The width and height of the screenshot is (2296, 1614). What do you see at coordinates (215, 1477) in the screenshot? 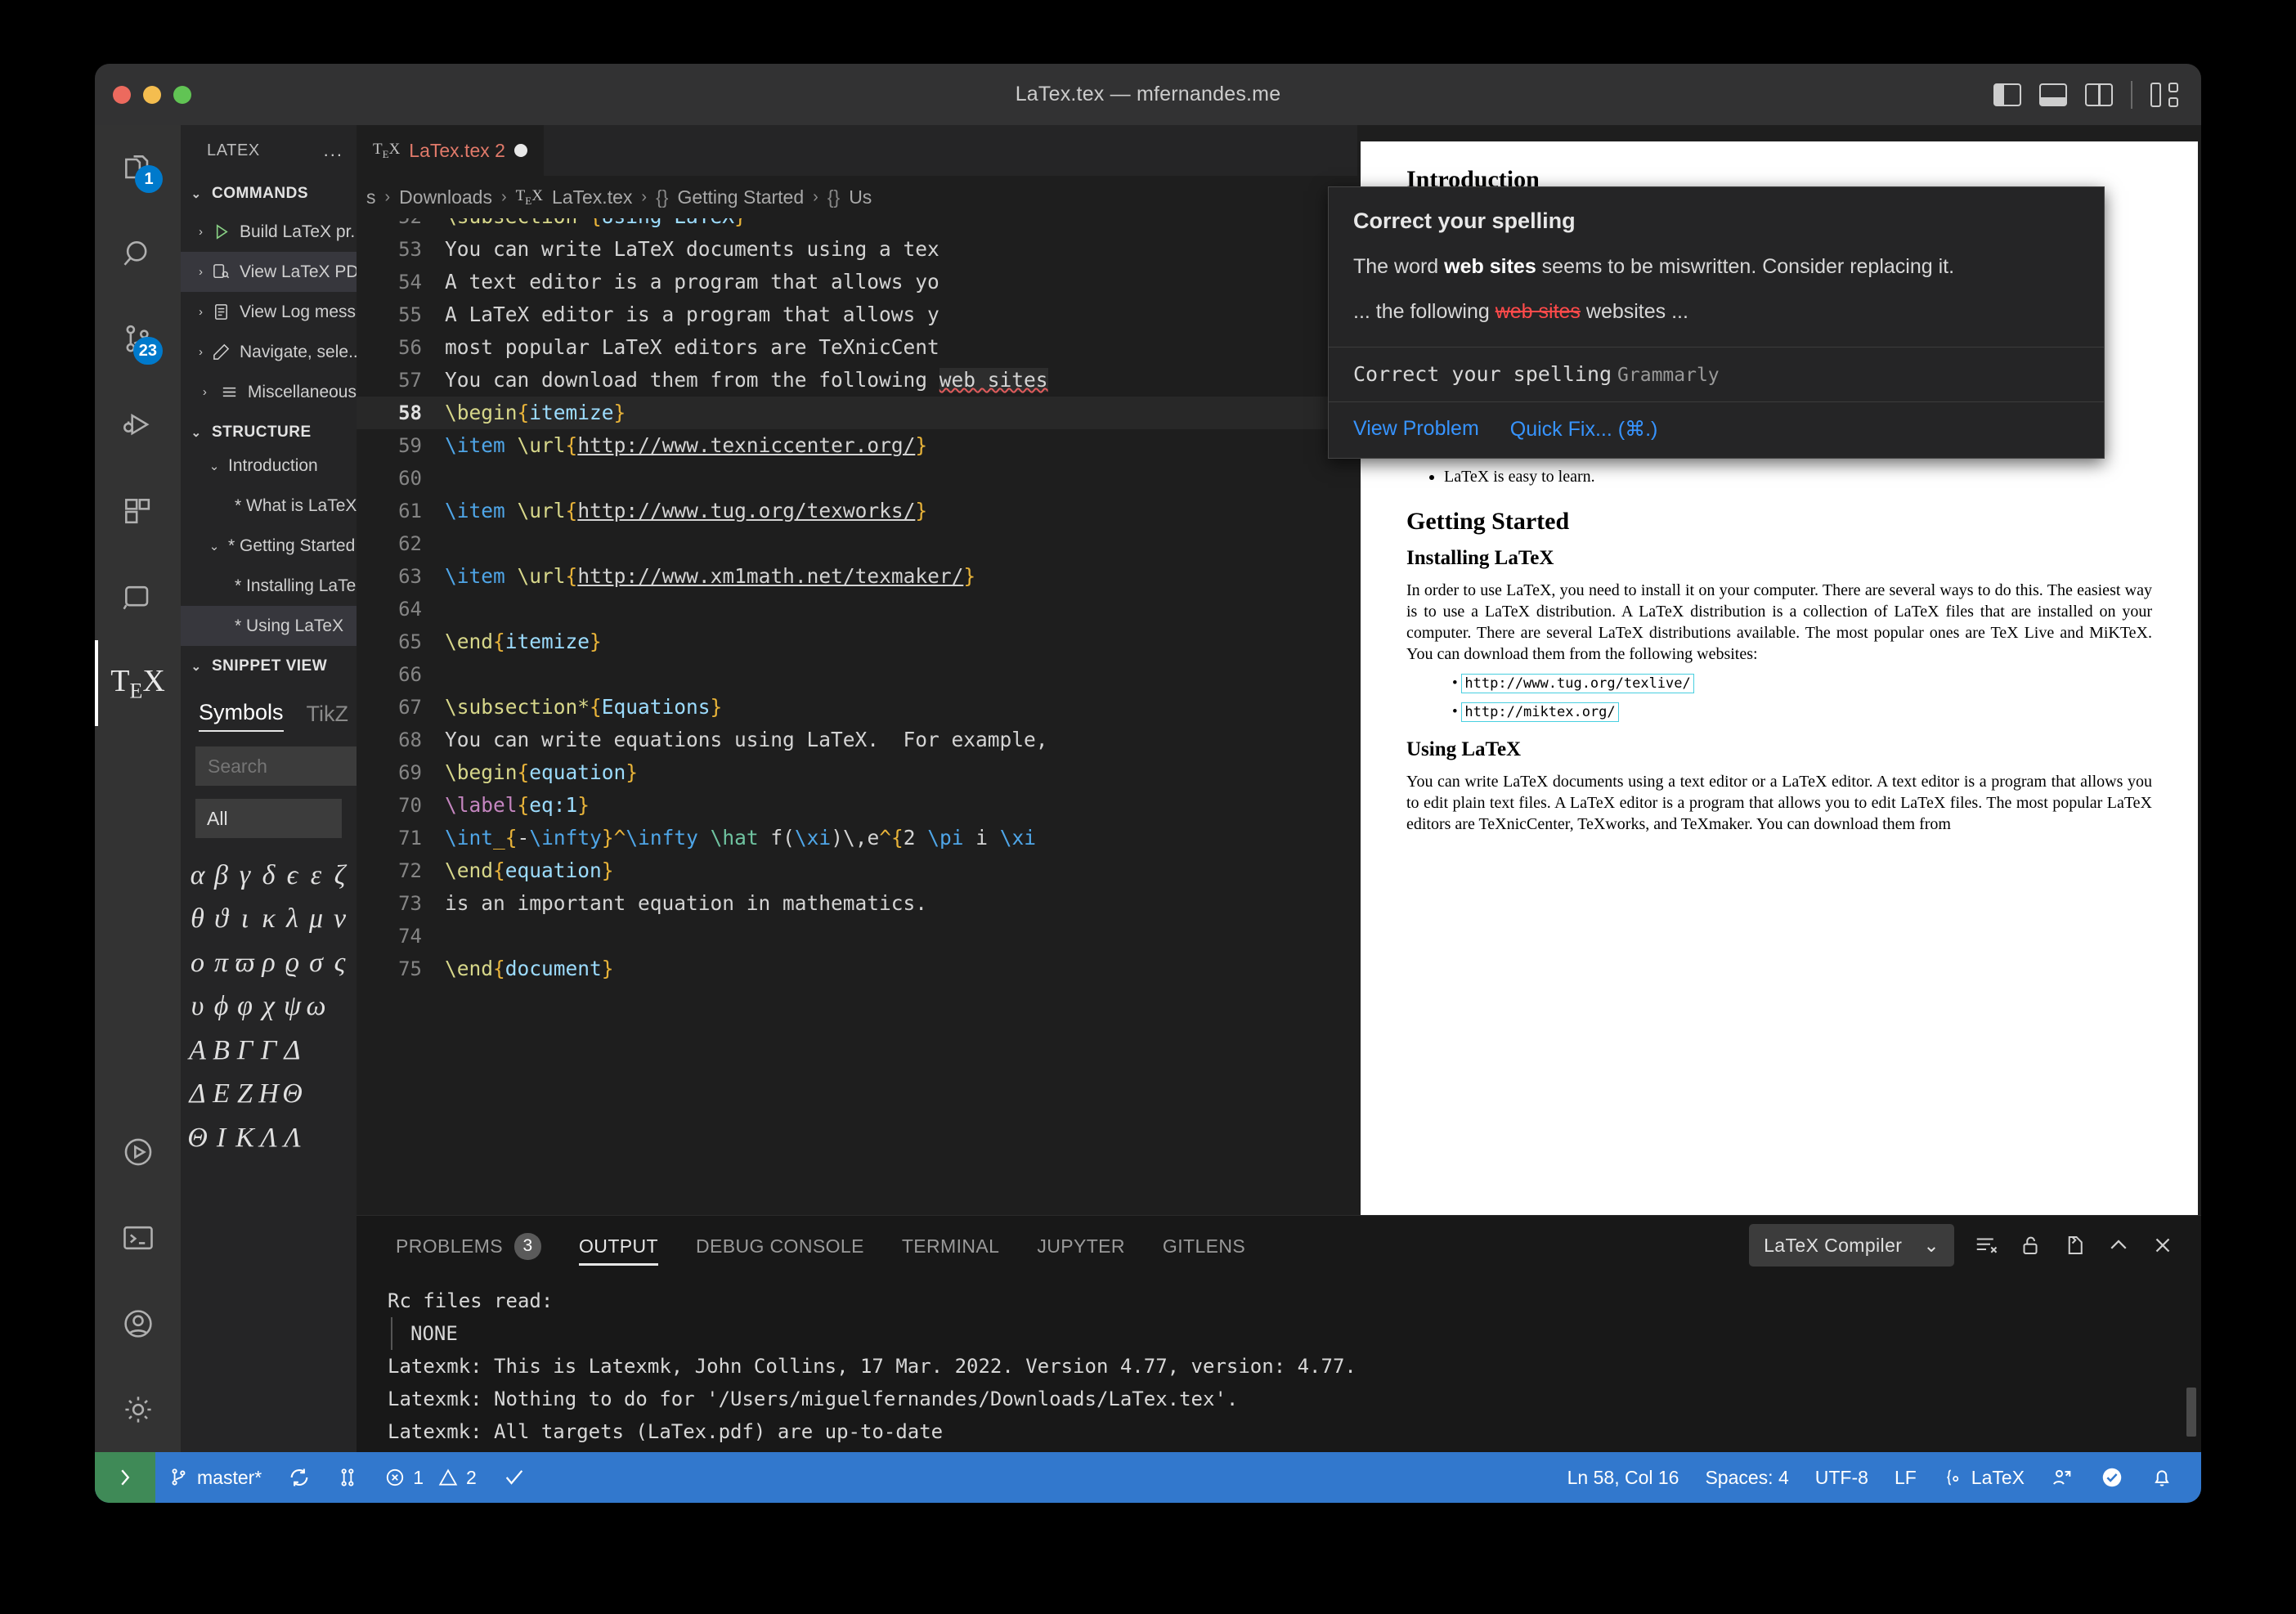
I see `status-branch: master*` at bounding box center [215, 1477].